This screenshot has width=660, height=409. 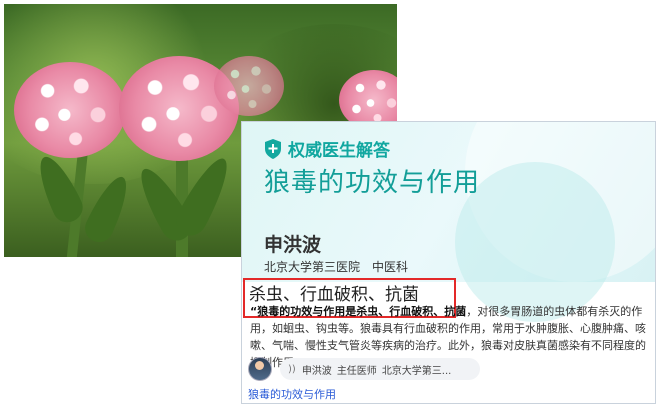 I want to click on answer-bold-lead: “狼毒的功效与作用是杀虫、行血破积、抗菌, so click(x=358, y=311).